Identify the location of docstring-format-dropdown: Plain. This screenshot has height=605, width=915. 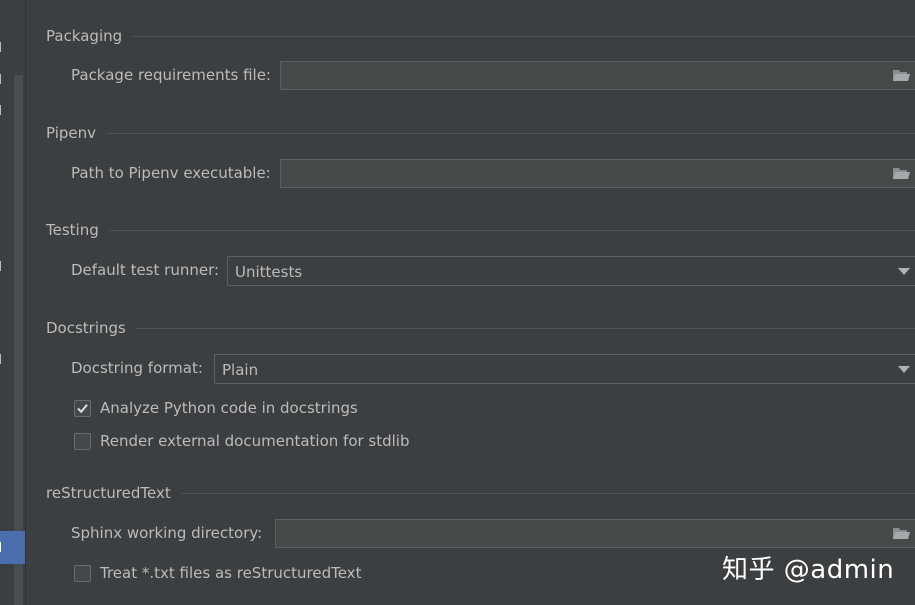
(564, 369).